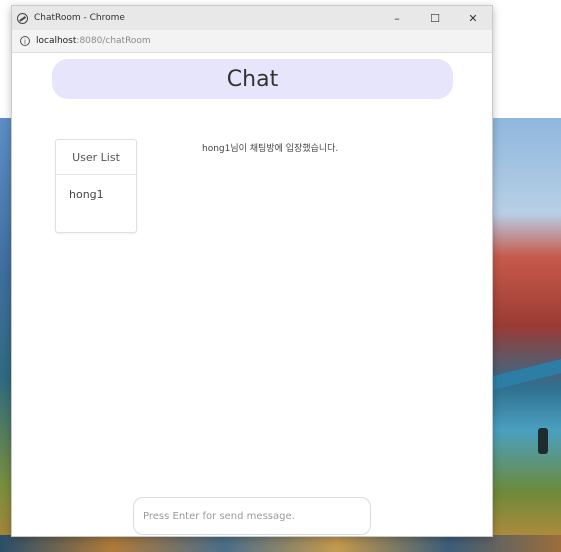 This screenshot has width=561, height=552. What do you see at coordinates (252, 79) in the screenshot?
I see `chat-title: Chat` at bounding box center [252, 79].